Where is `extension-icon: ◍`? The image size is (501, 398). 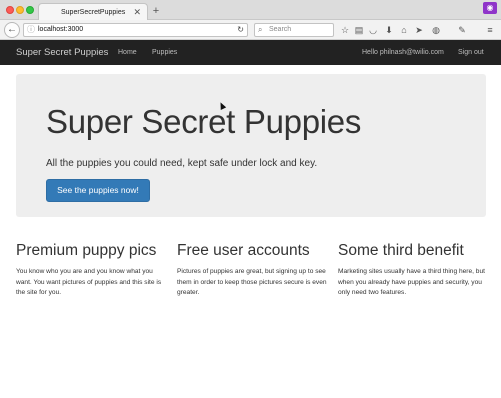
extension-icon: ◍ is located at coordinates (436, 30).